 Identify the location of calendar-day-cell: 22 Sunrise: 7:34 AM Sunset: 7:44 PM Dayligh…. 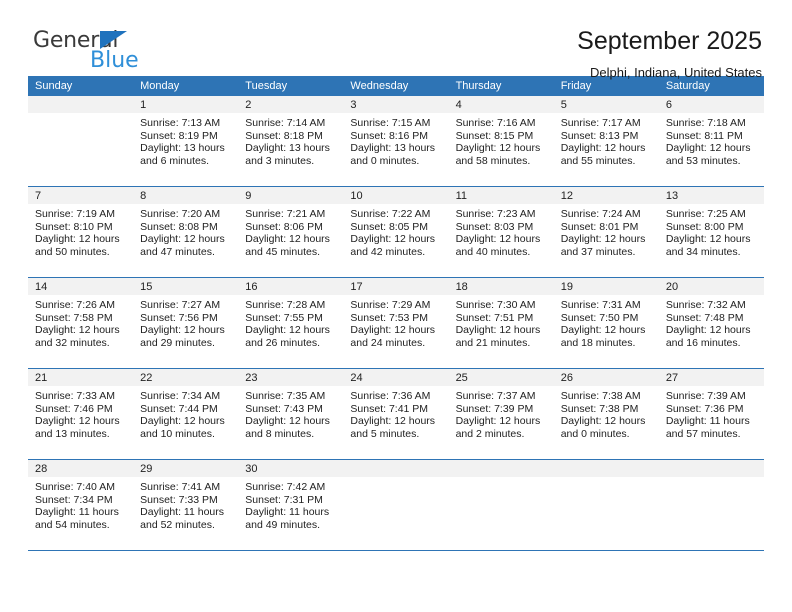
(186, 414).